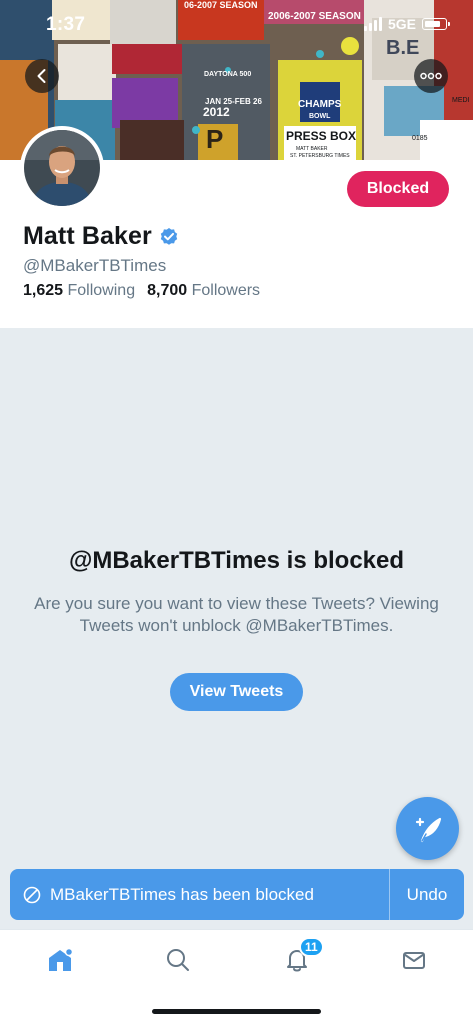 This screenshot has height=1024, width=473. I want to click on banner-sign-12: 0185, so click(420, 138).